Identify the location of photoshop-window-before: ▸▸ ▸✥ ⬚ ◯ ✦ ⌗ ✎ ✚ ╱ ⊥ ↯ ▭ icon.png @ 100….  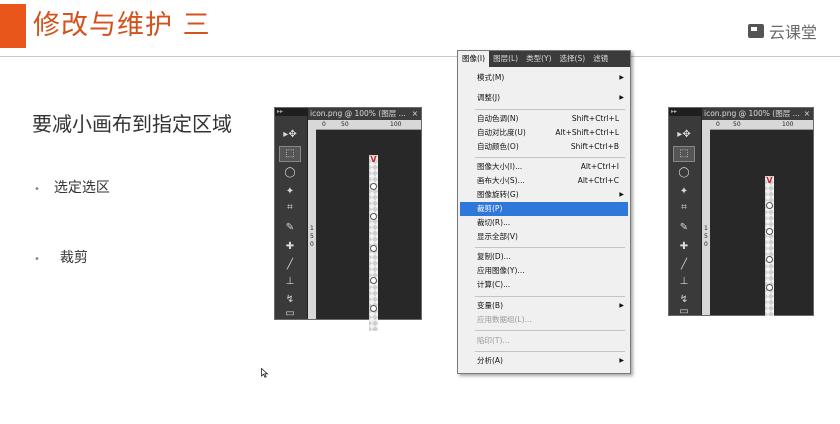
(348, 219).